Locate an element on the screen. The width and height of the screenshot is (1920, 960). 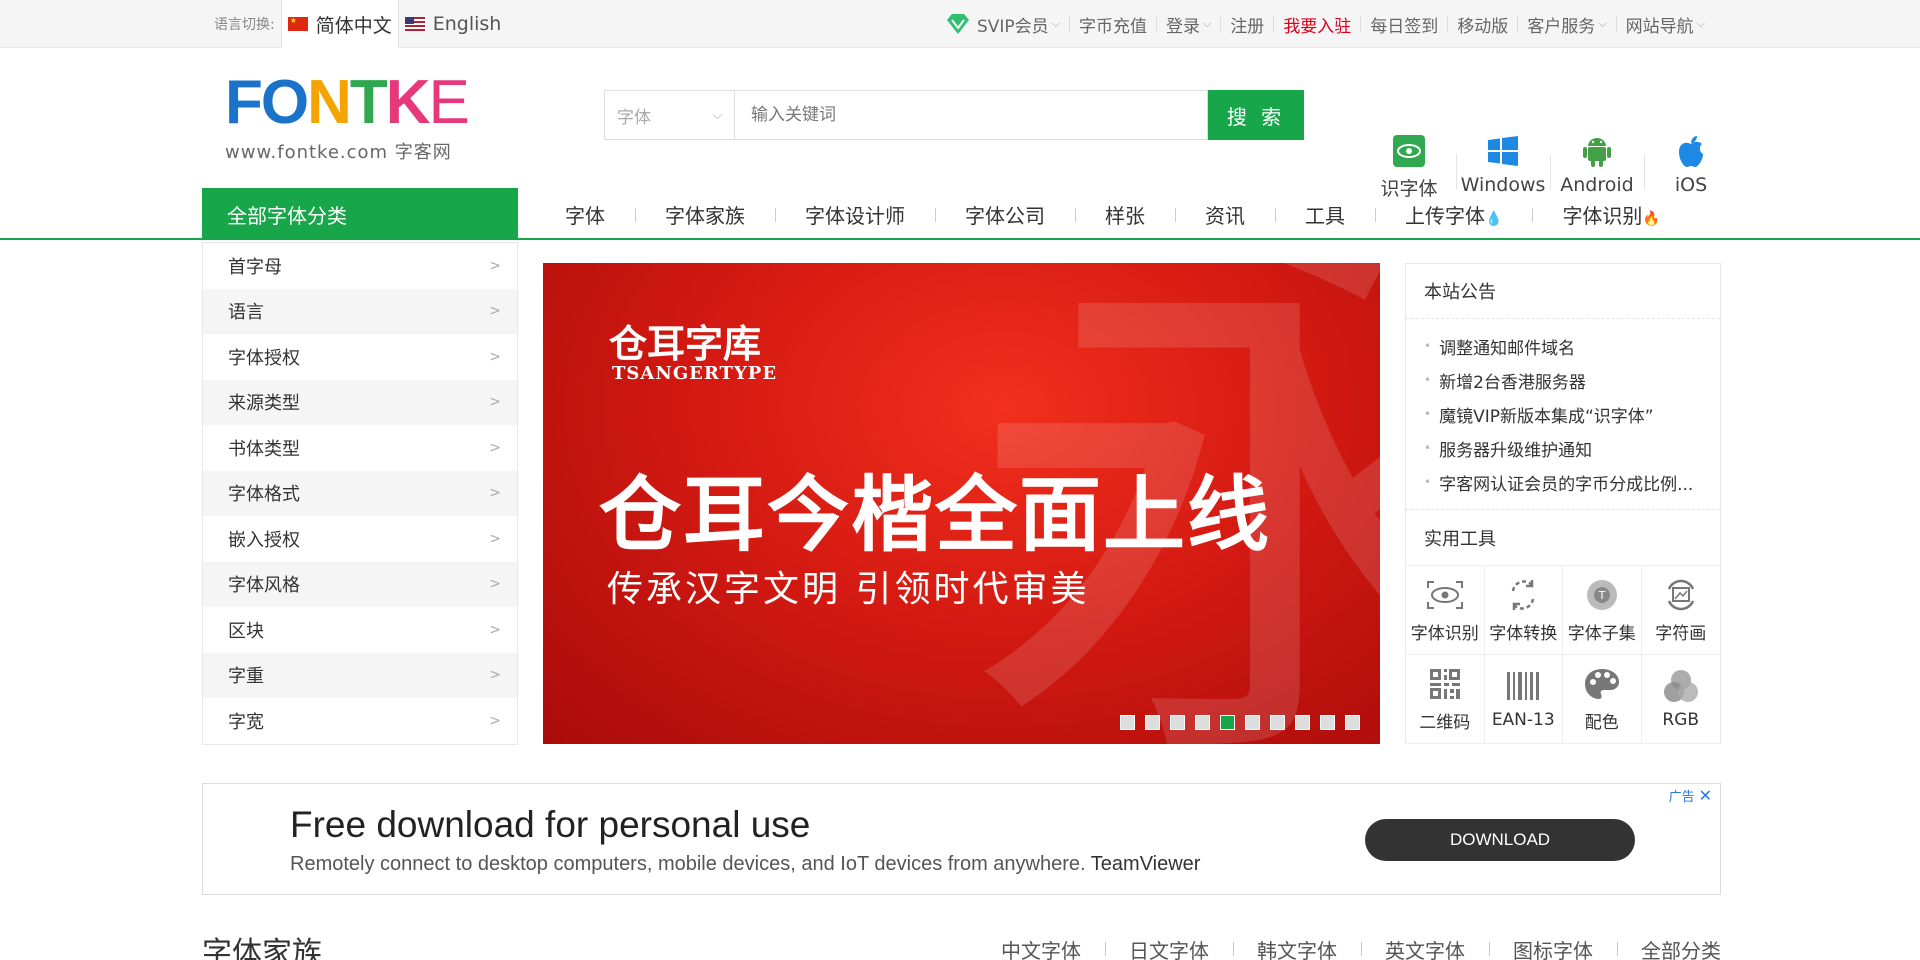
sidebar-item: 字体格式 > is located at coordinates (360, 493).